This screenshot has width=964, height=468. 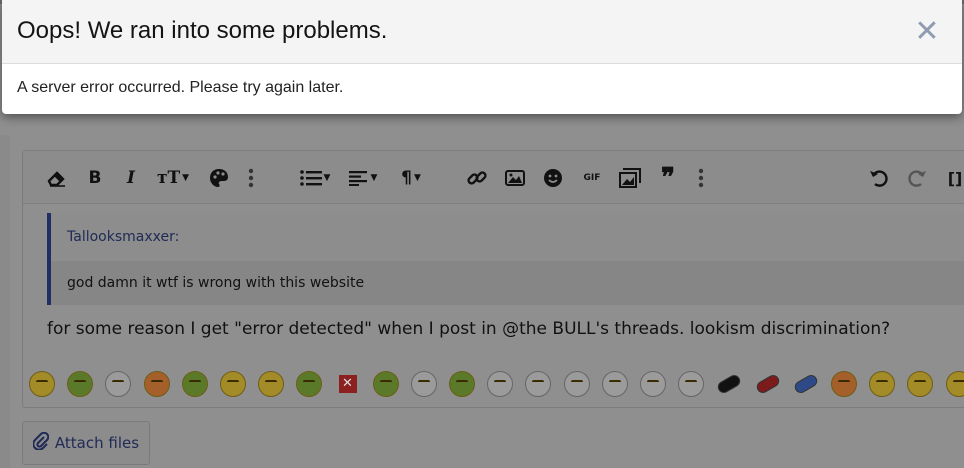 I want to click on more-insert-button, so click(x=701, y=178).